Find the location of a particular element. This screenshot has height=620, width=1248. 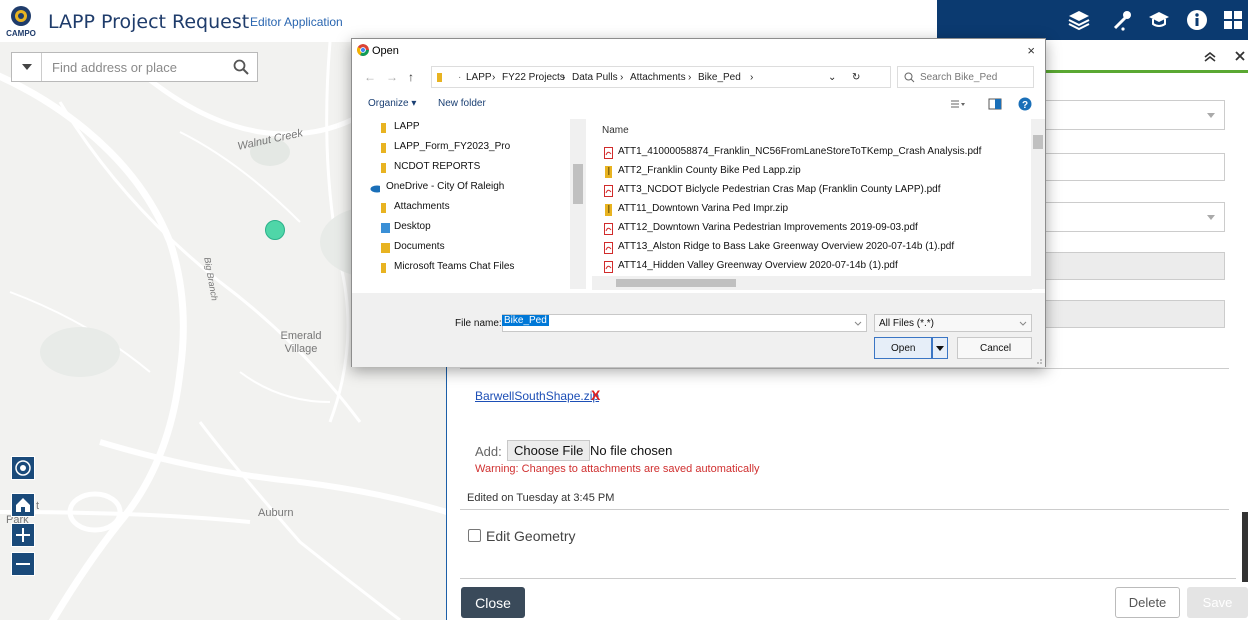

zoom-out-button is located at coordinates (23, 564).